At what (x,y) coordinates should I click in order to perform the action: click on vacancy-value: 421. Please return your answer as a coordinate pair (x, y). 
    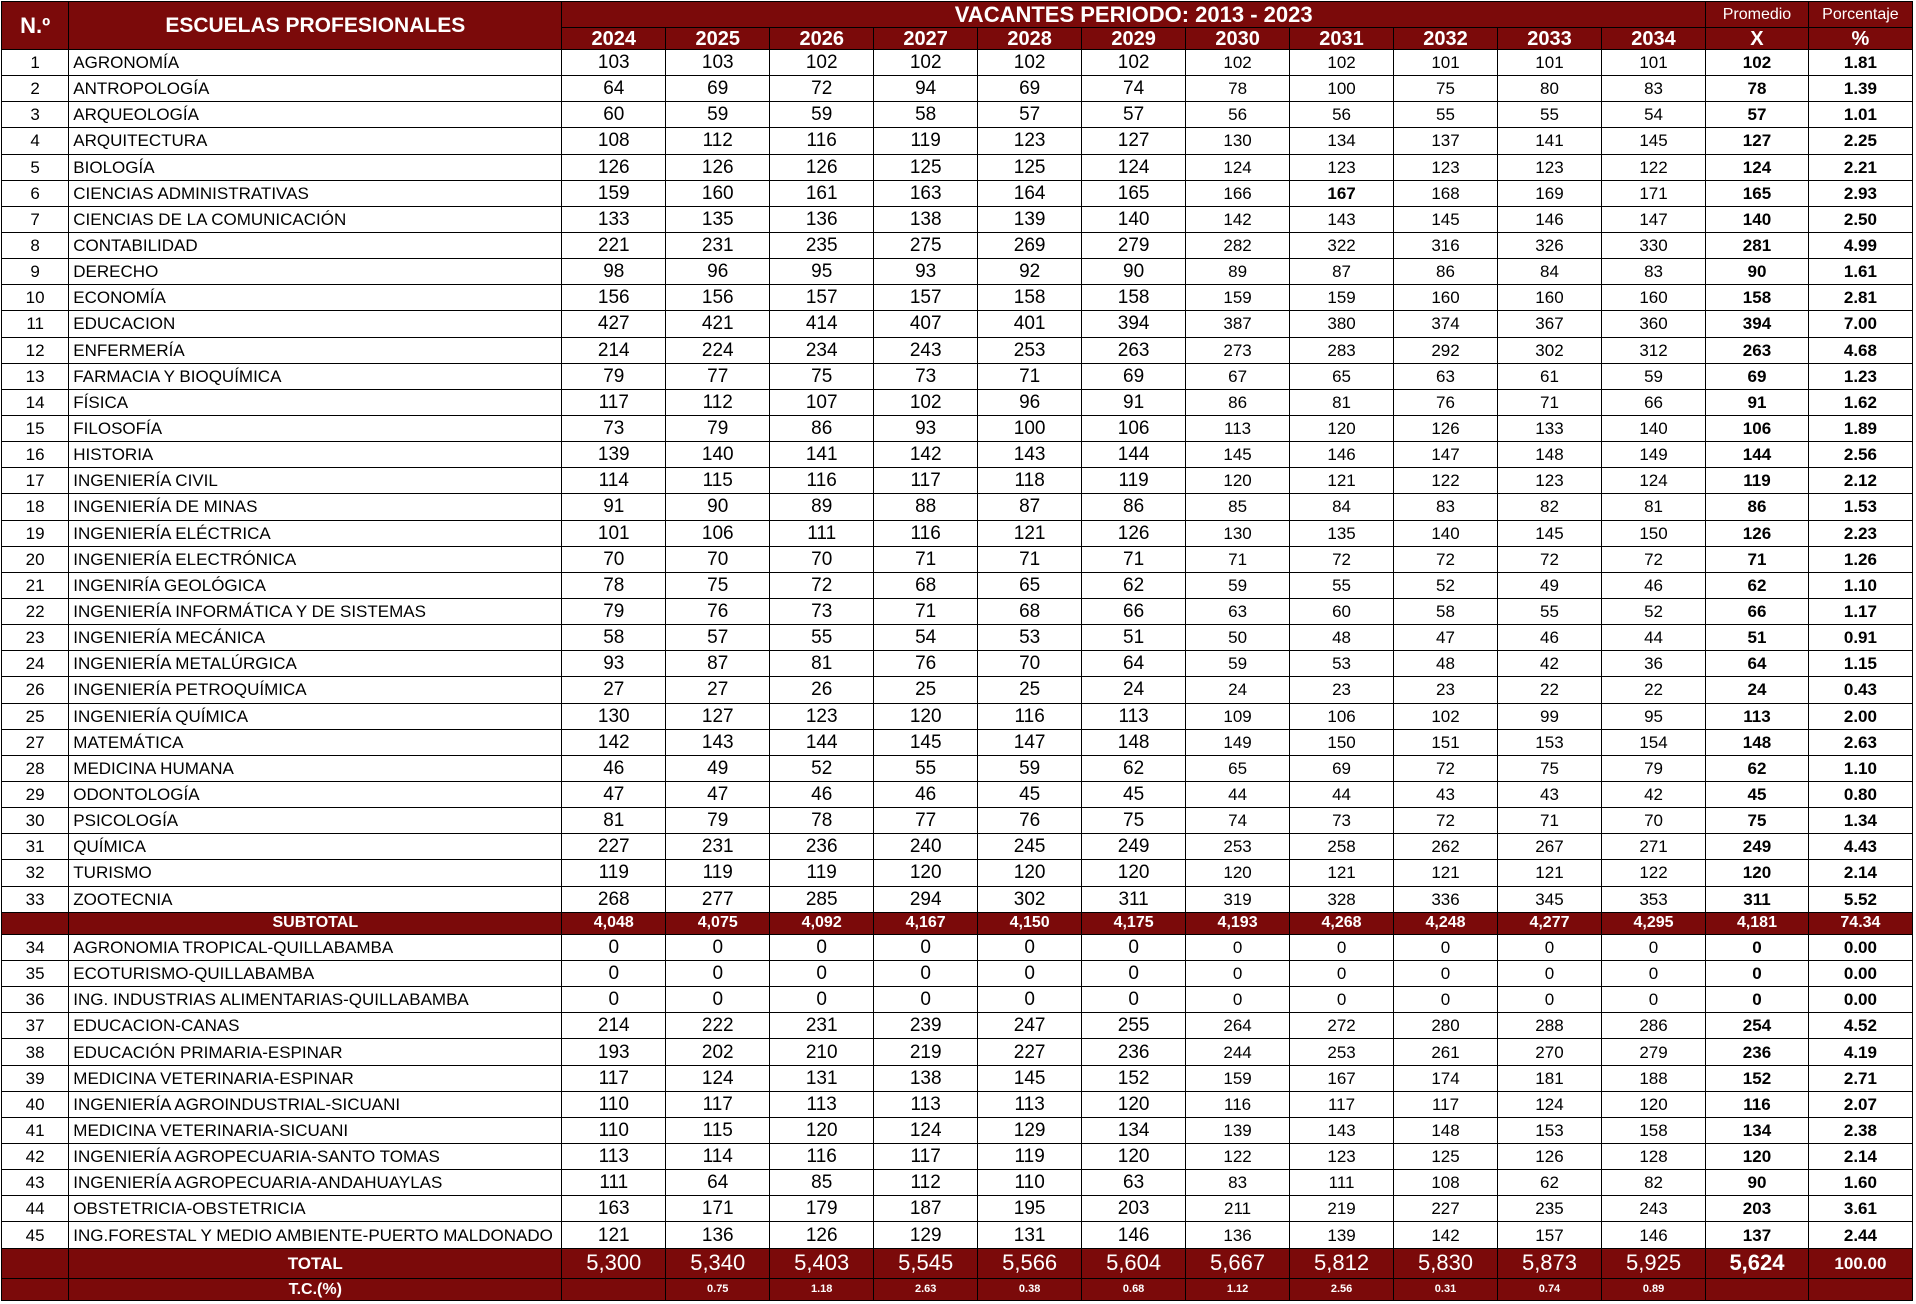
    Looking at the image, I should click on (718, 324).